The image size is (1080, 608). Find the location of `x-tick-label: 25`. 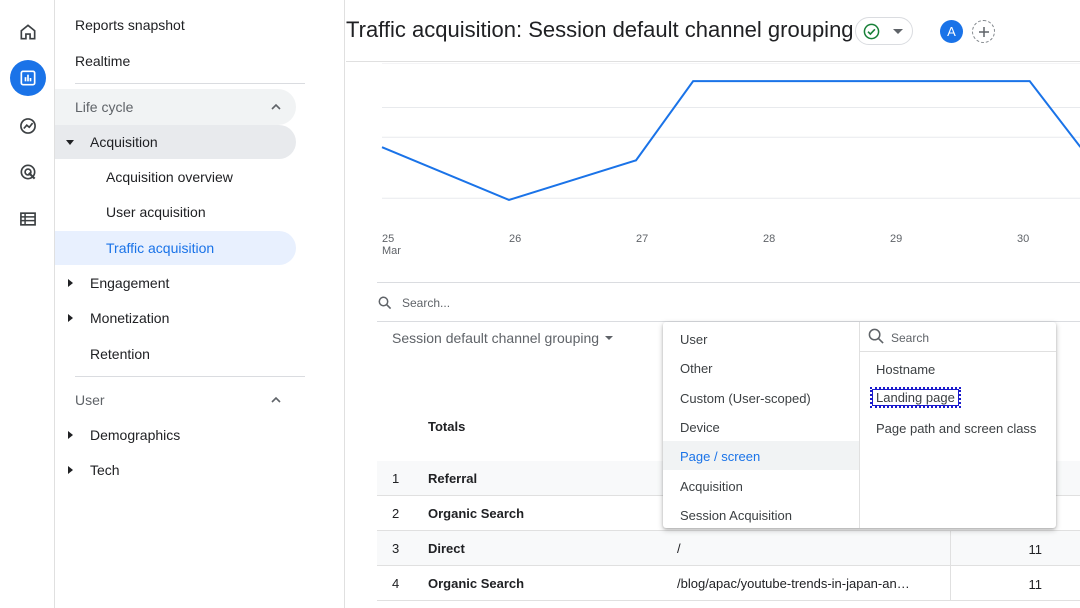

x-tick-label: 25 is located at coordinates (388, 239).